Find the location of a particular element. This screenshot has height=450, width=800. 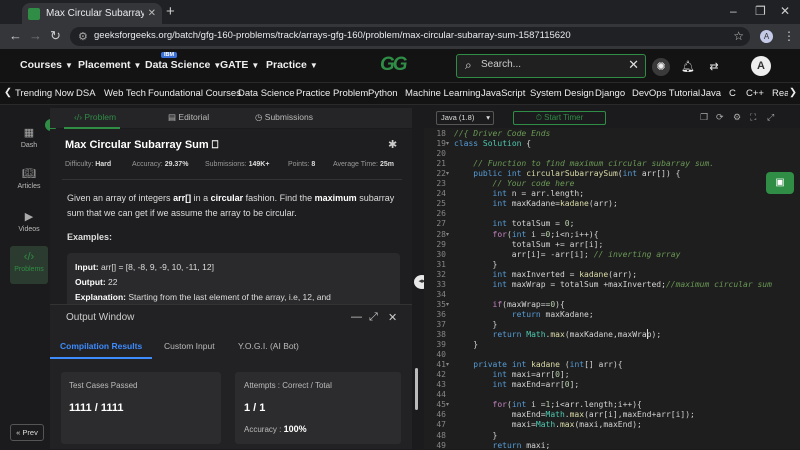

code-line: int n = arr.length; is located at coordinates (519, 193).